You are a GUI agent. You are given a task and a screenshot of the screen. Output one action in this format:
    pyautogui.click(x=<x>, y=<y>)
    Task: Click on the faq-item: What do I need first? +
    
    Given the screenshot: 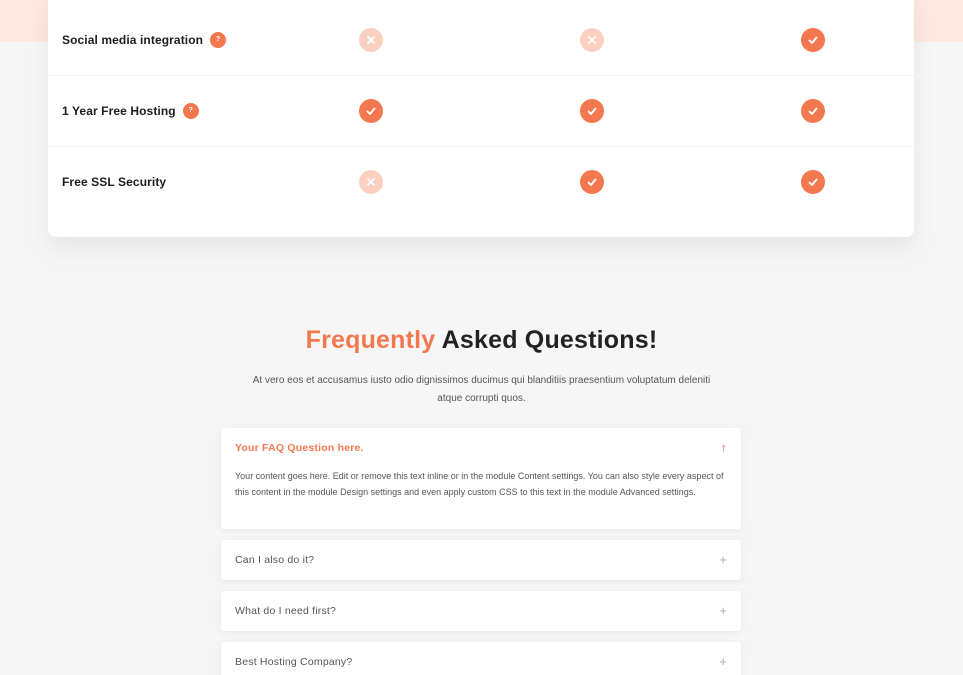 What is the action you would take?
    pyautogui.click(x=481, y=611)
    